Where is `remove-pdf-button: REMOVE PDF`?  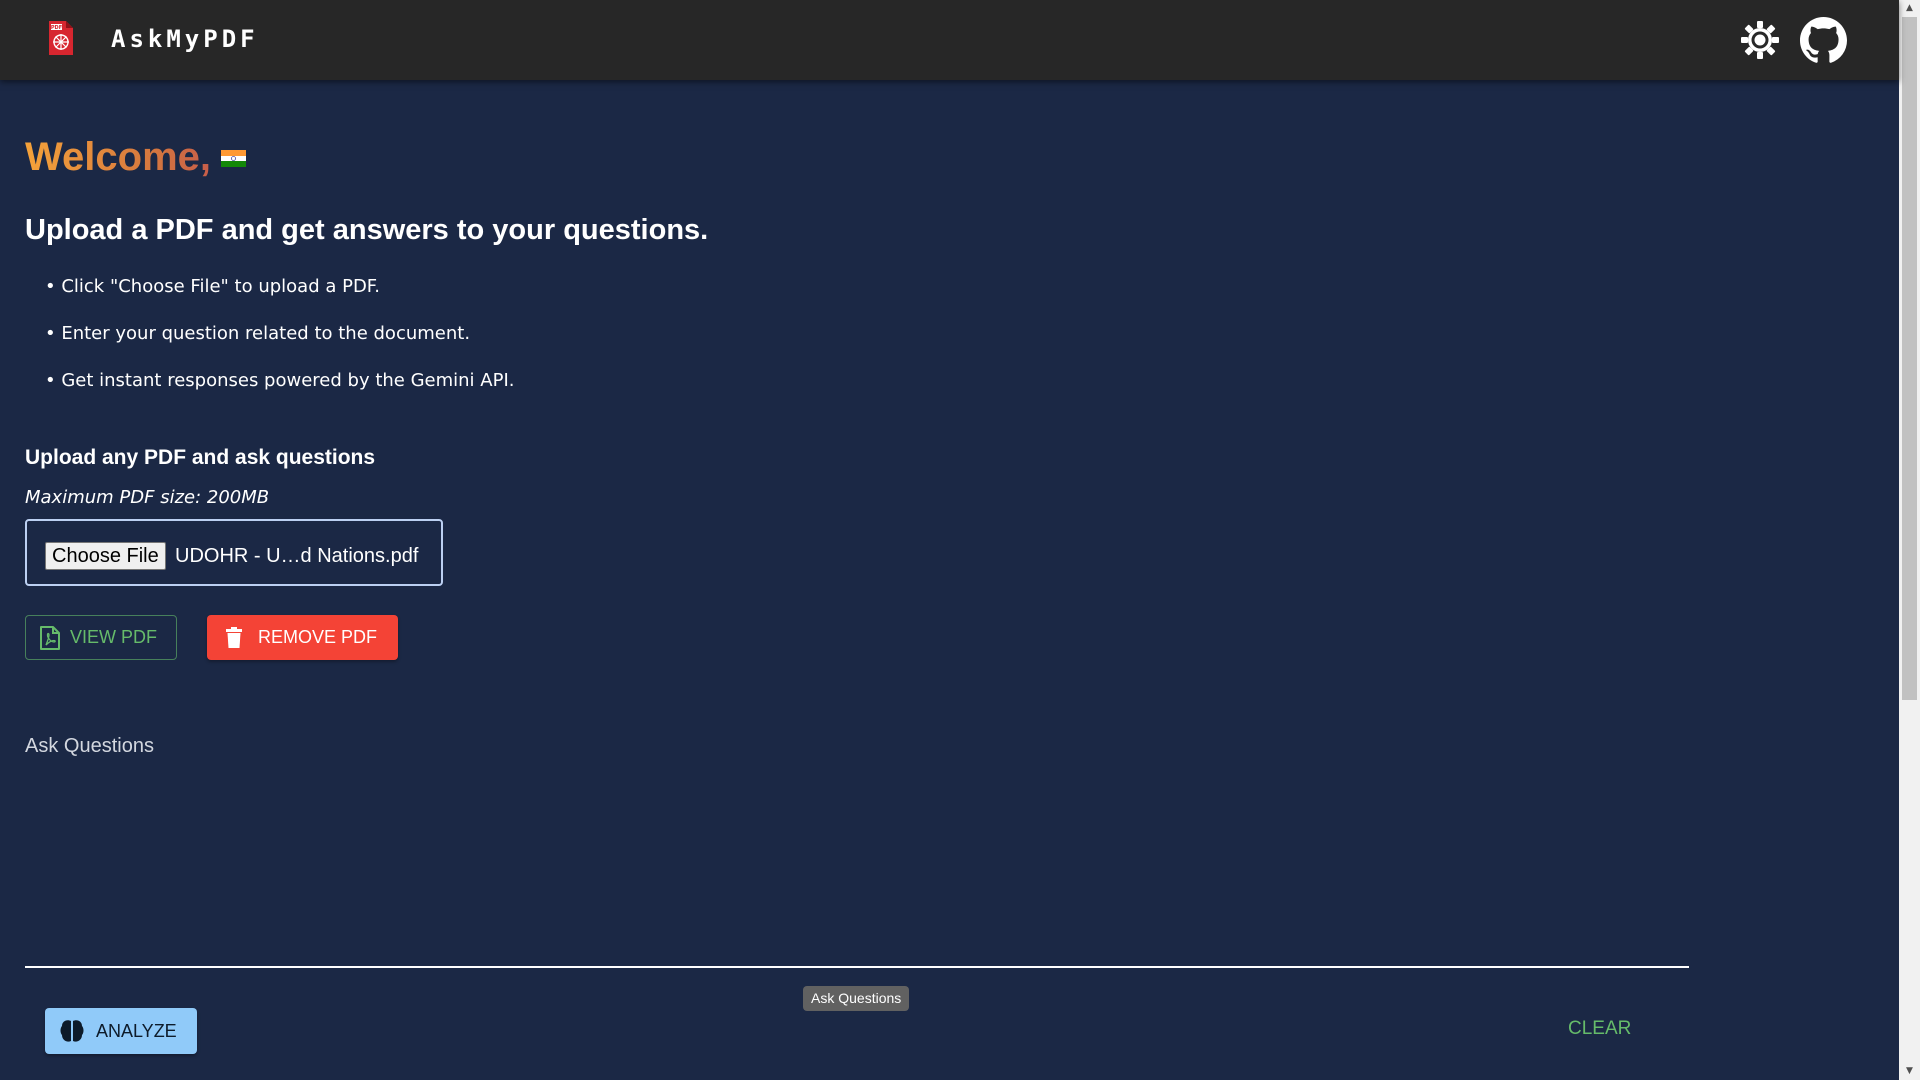
remove-pdf-button: REMOVE PDF is located at coordinates (302, 637).